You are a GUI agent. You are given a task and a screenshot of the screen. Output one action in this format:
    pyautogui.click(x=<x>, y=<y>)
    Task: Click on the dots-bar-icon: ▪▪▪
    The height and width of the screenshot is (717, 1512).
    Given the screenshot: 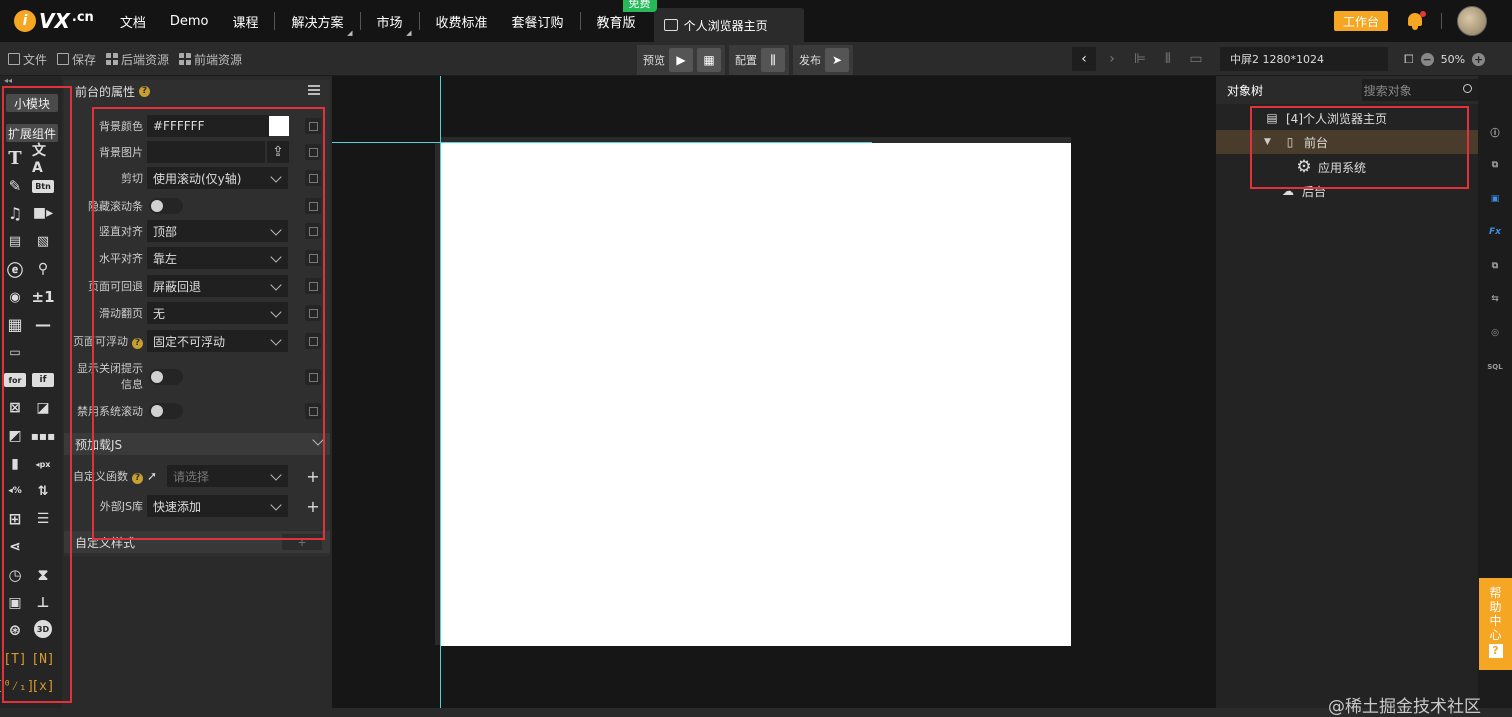 What is the action you would take?
    pyautogui.click(x=43, y=436)
    